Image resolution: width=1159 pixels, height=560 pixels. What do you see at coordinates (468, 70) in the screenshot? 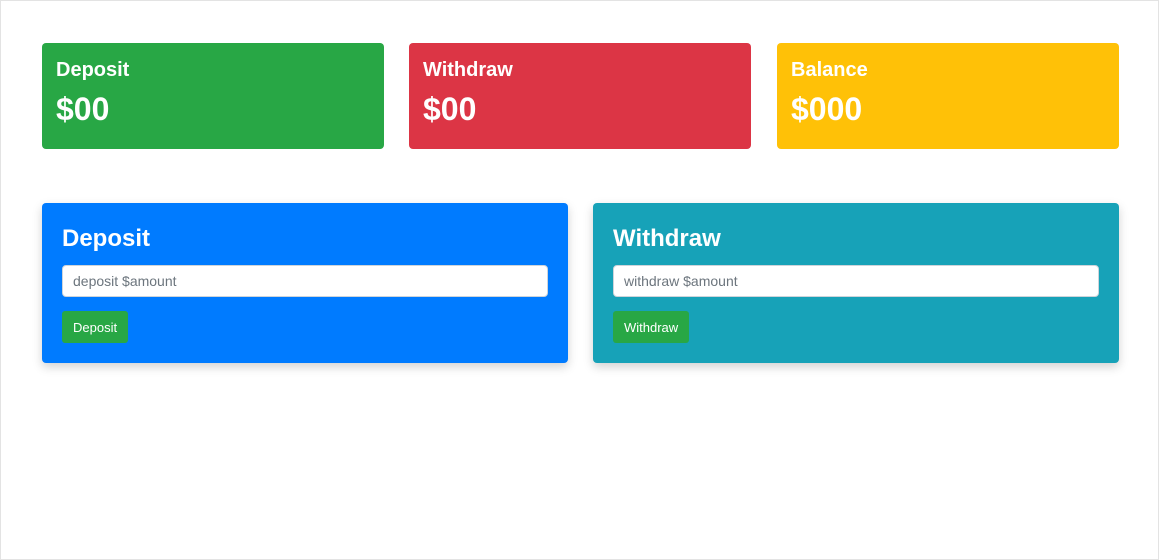
I see `withdraw-summary-title: Withdraw` at bounding box center [468, 70].